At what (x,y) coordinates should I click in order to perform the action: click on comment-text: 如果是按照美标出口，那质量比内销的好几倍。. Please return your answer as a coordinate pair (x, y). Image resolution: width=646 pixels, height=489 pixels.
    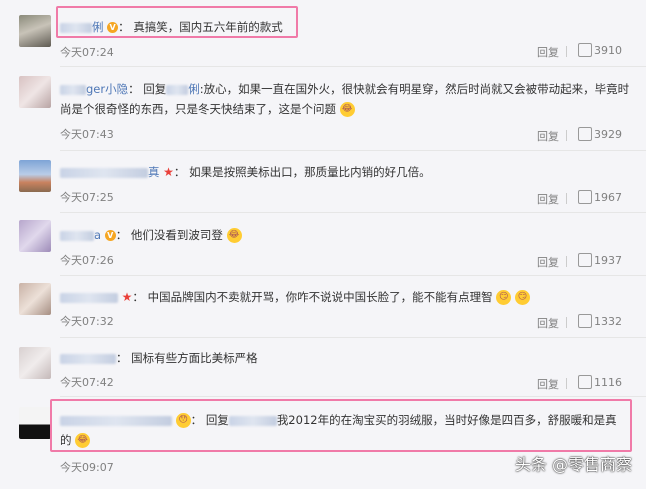
    Looking at the image, I should click on (310, 172).